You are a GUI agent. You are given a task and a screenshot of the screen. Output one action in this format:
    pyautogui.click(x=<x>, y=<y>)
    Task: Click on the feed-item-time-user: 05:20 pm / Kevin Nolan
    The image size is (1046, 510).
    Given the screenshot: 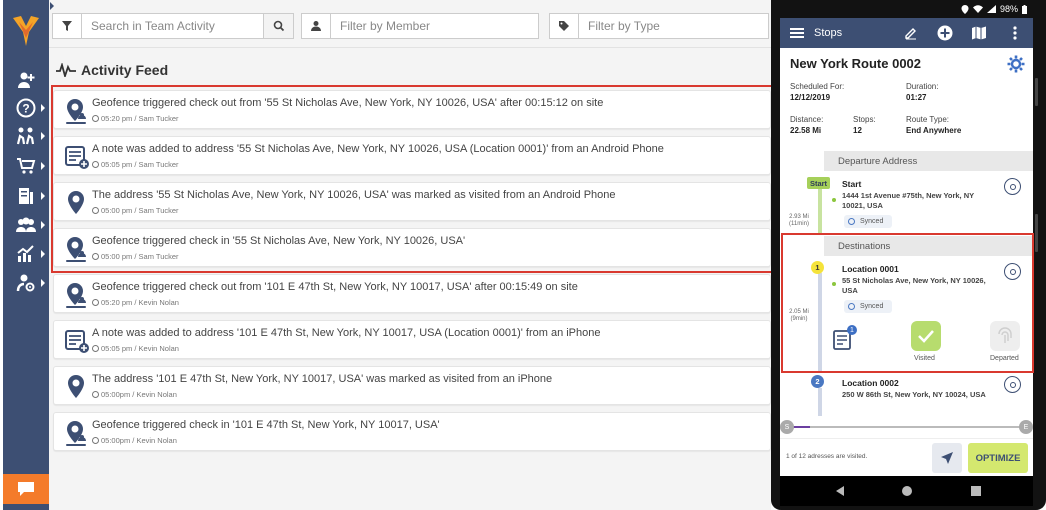 What is the action you would take?
    pyautogui.click(x=140, y=302)
    